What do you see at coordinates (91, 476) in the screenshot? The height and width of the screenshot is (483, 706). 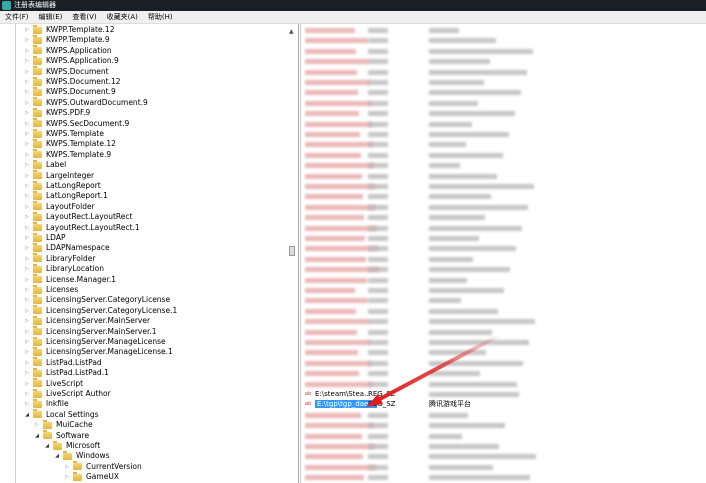 I see `tree-node: ▷ GameUX` at bounding box center [91, 476].